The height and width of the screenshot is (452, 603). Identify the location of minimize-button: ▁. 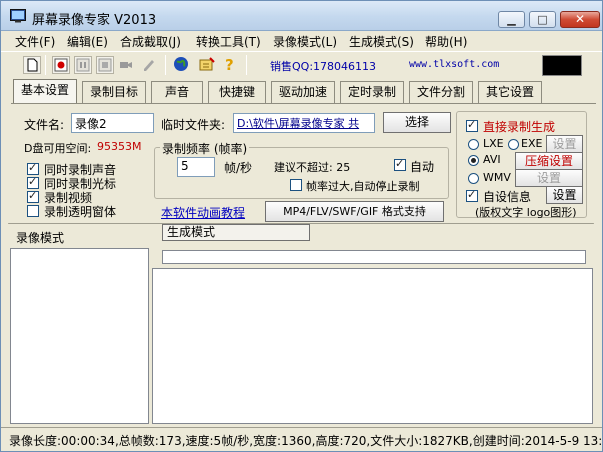
(511, 19).